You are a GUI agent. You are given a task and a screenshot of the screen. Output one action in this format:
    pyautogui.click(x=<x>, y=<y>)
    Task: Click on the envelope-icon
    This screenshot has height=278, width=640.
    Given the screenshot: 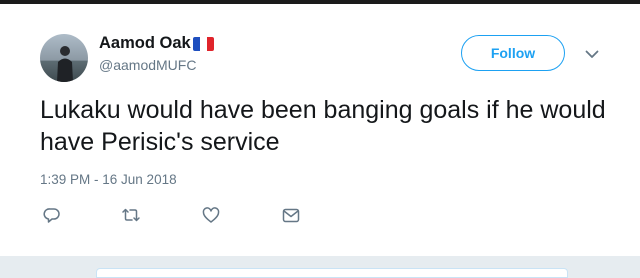 What is the action you would take?
    pyautogui.click(x=291, y=215)
    